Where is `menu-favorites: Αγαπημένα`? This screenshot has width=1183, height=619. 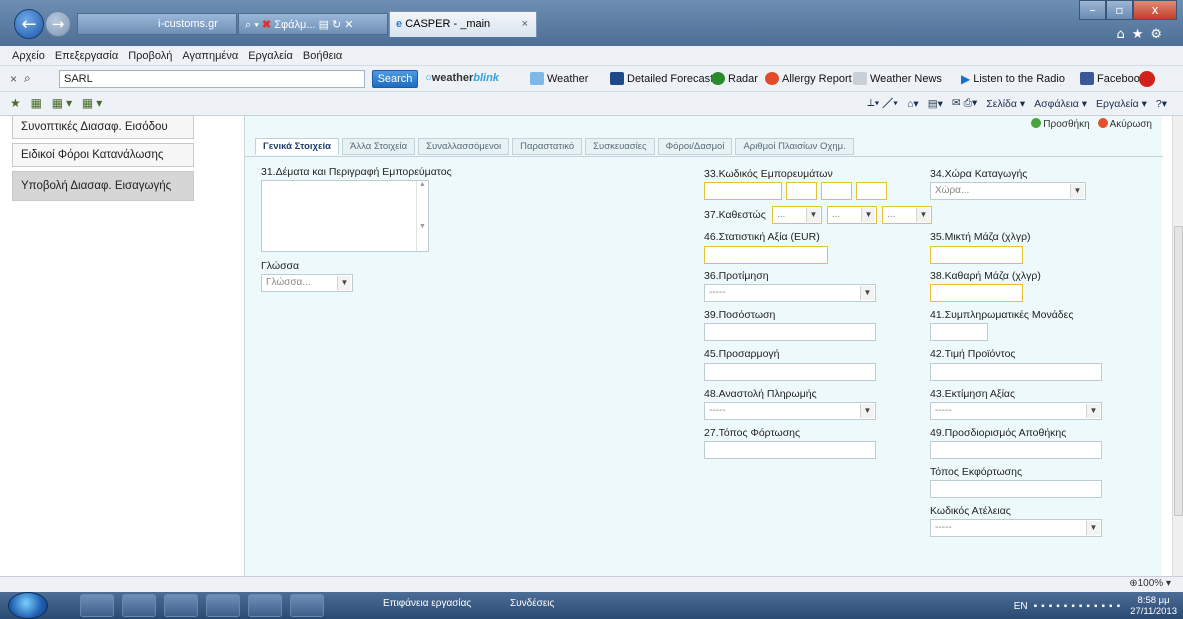 menu-favorites: Αγαπημένα is located at coordinates (210, 56).